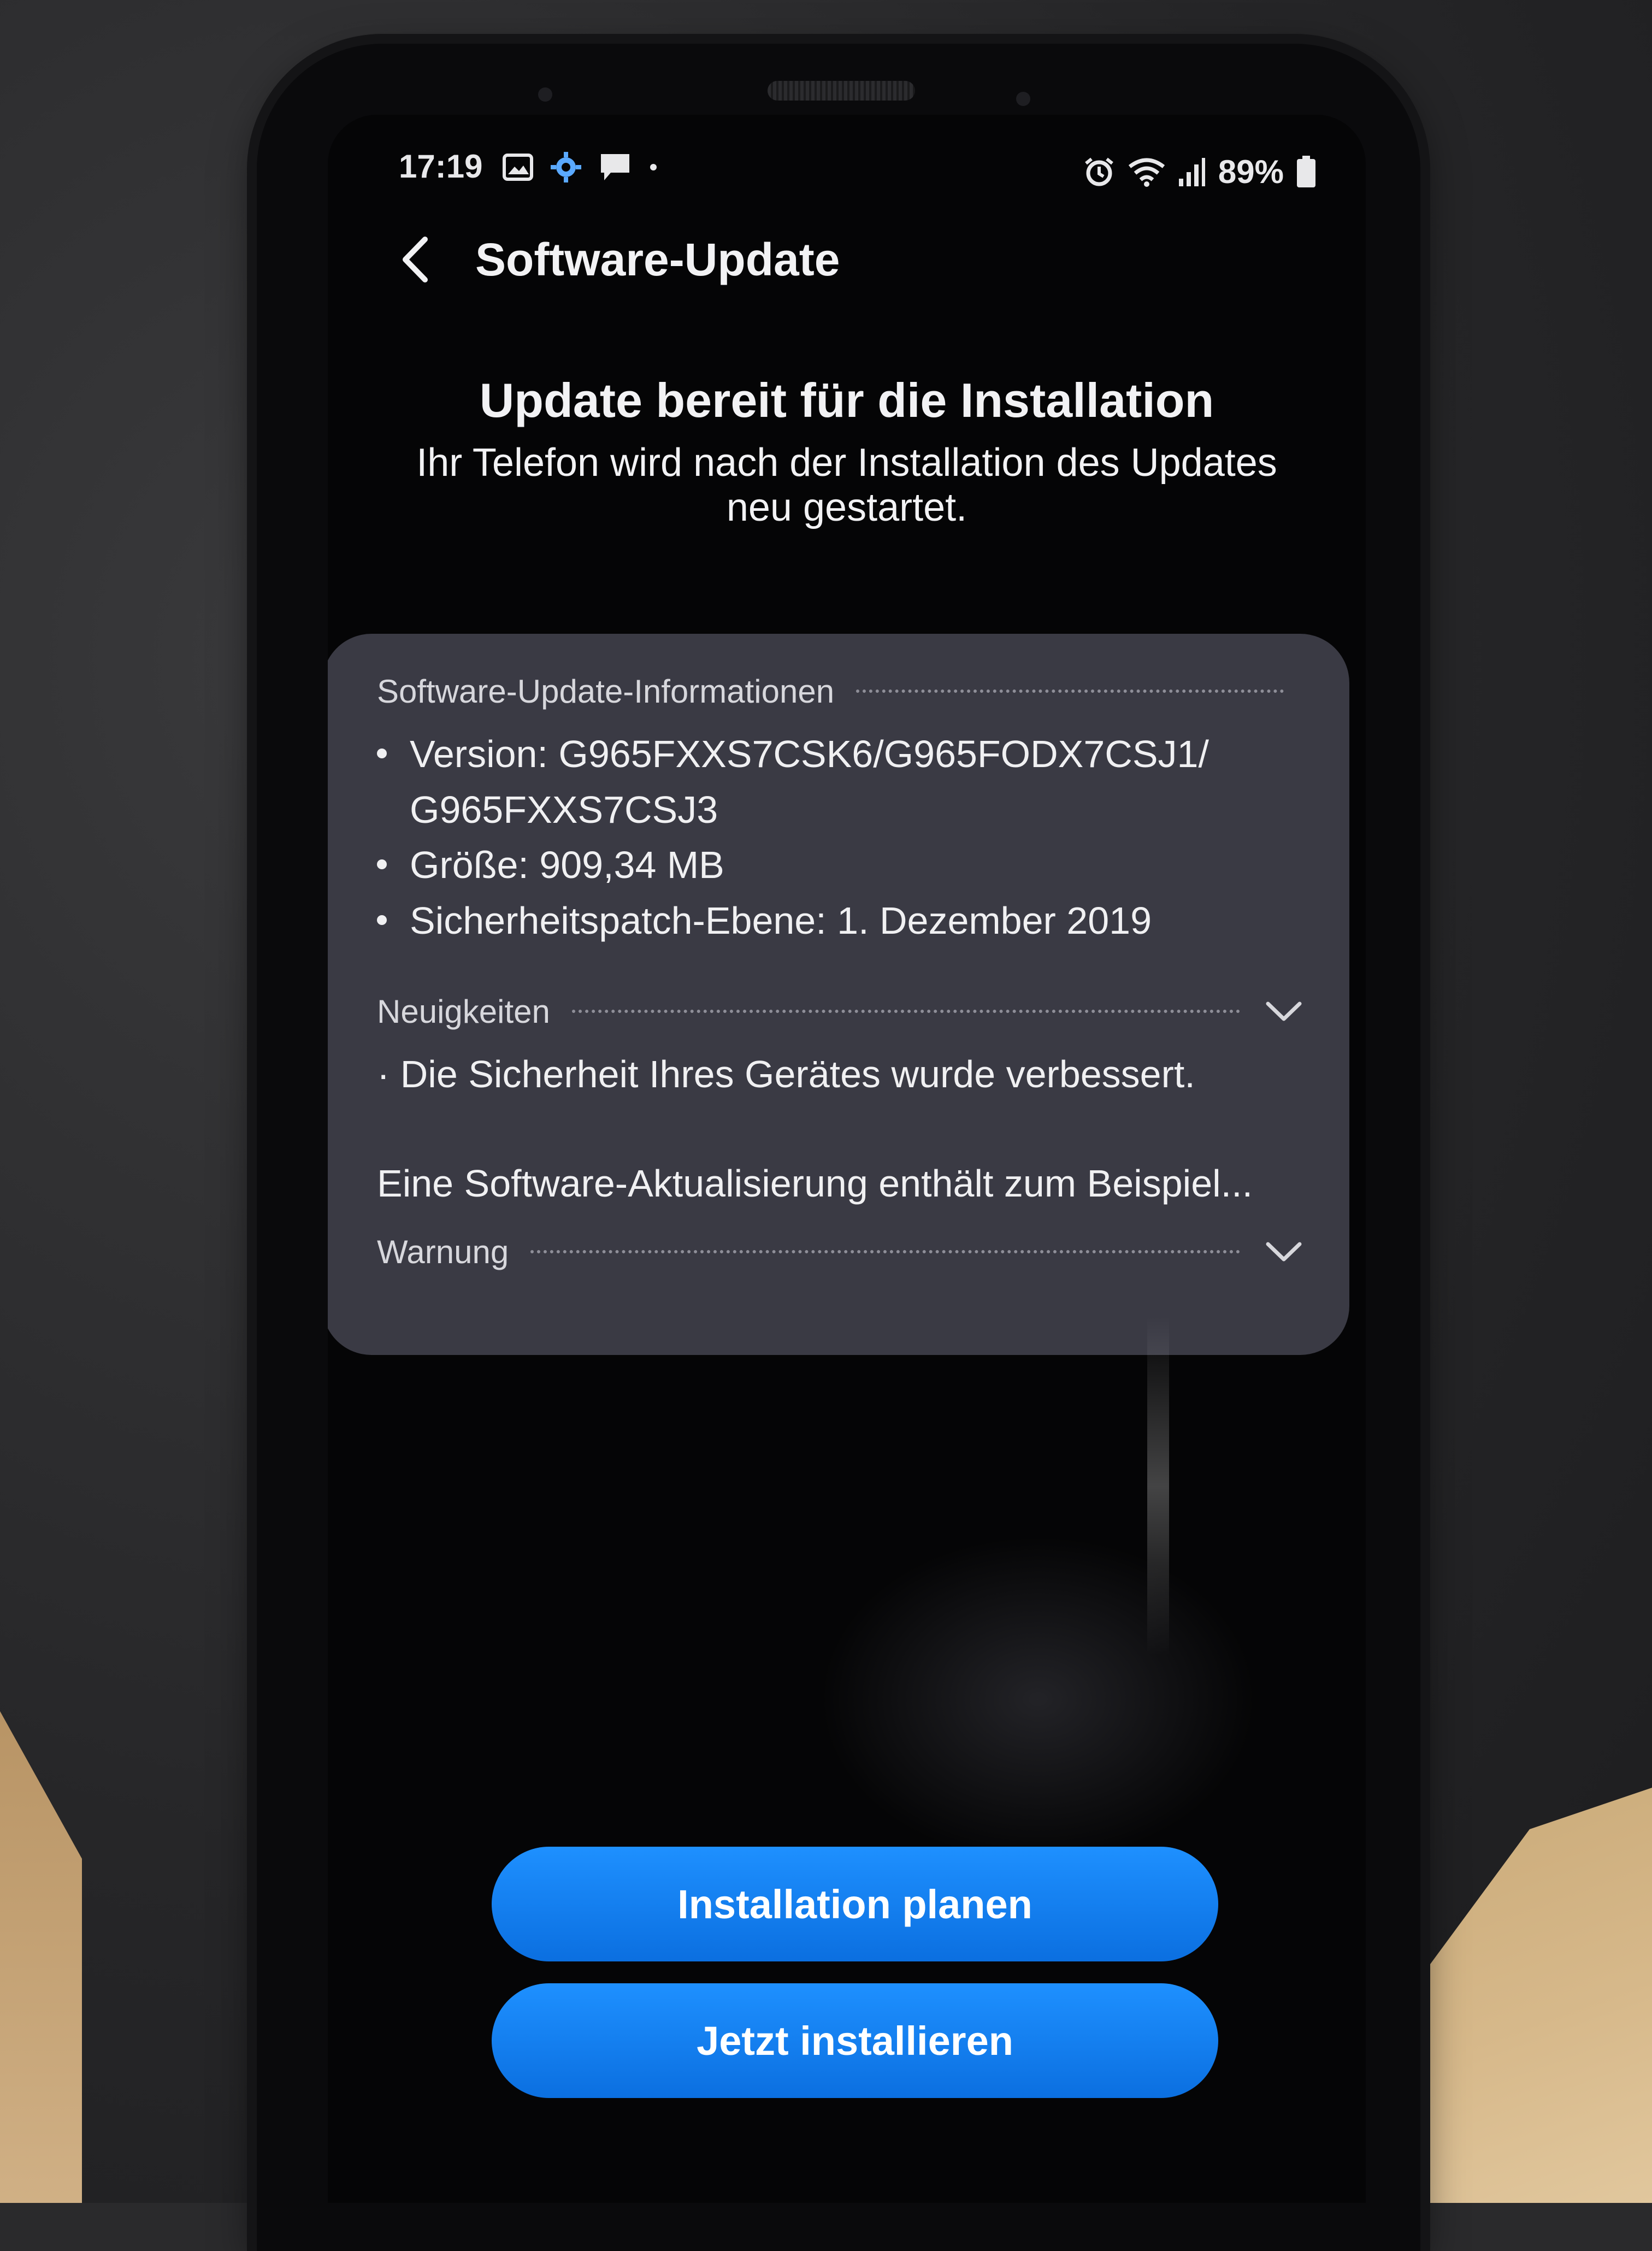  I want to click on warning-section-label: Warnung, so click(443, 1251).